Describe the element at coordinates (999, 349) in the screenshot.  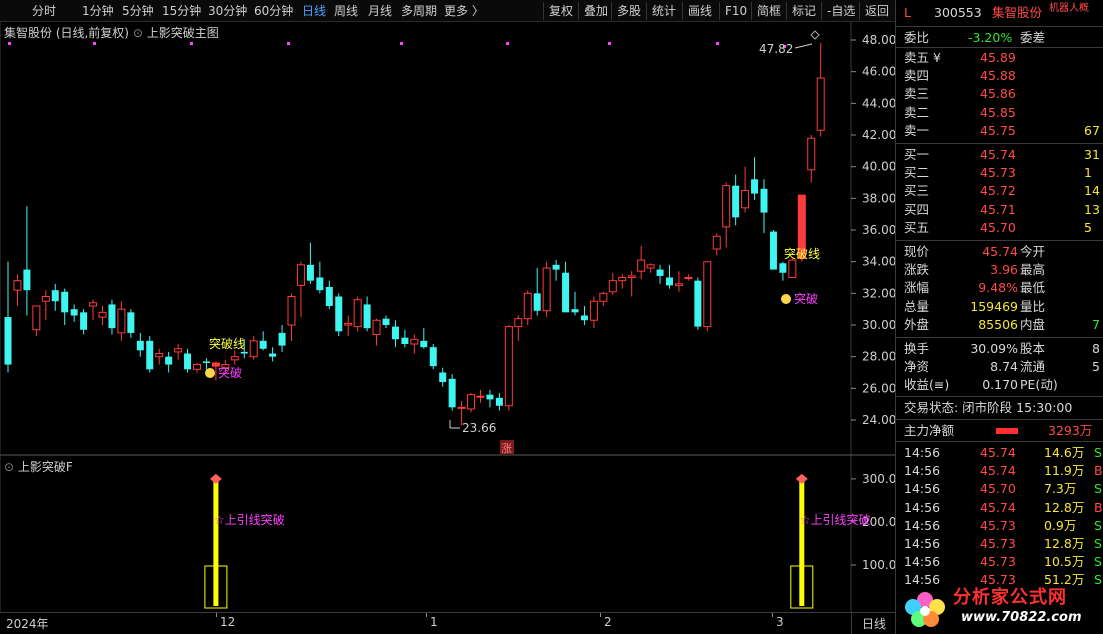
I see `stat-row: 换手 30.09% 股本 8` at that location.